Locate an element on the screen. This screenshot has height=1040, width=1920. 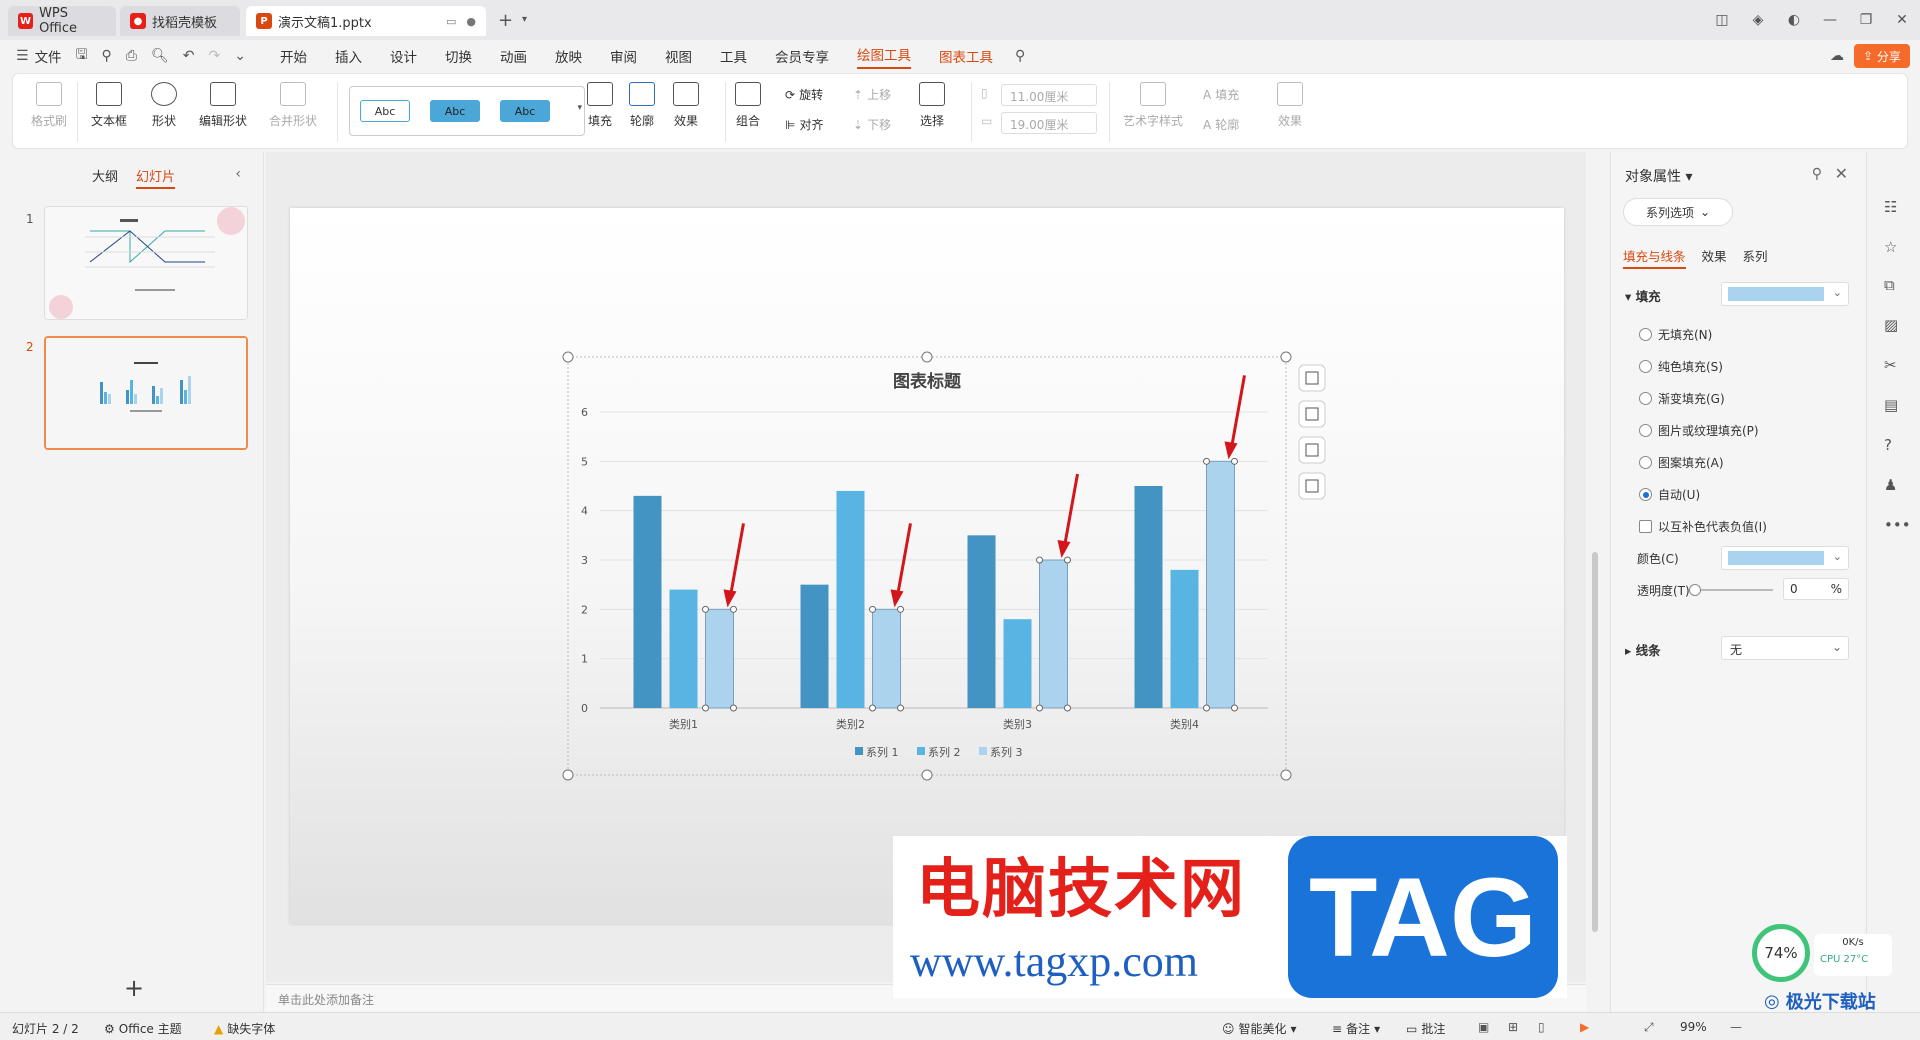
more-quick-icon: ⌄ is located at coordinates (240, 56).